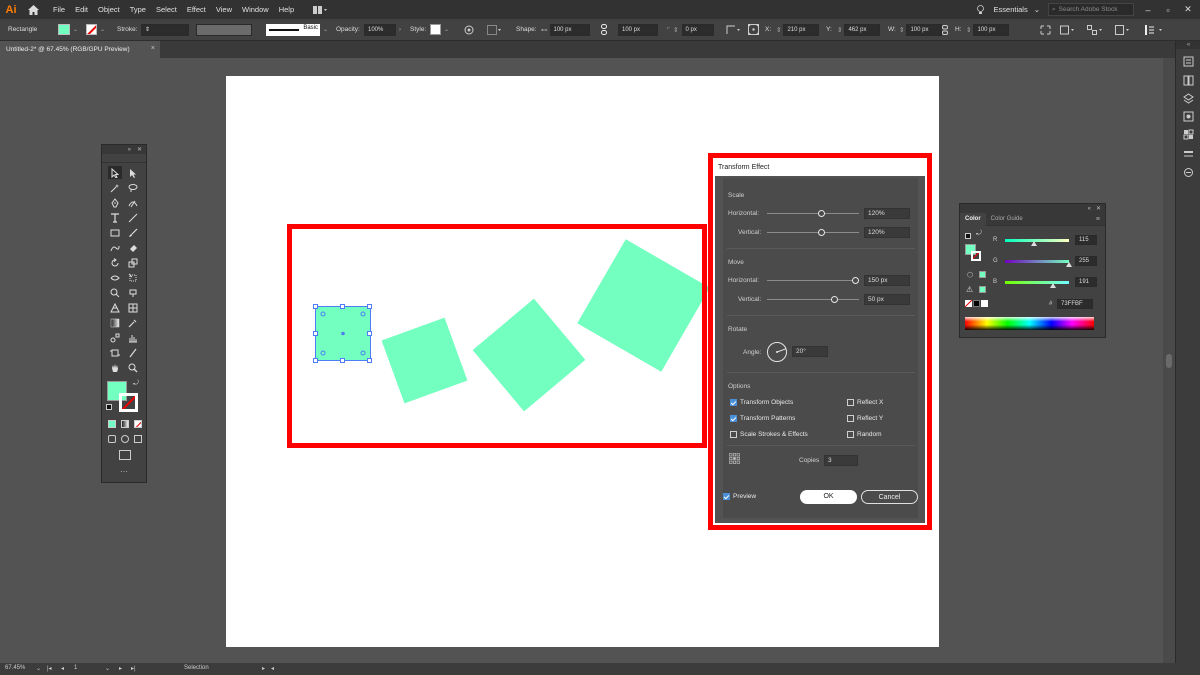 Image resolution: width=1200 pixels, height=675 pixels. I want to click on tools-panel-grip, so click(124, 158).